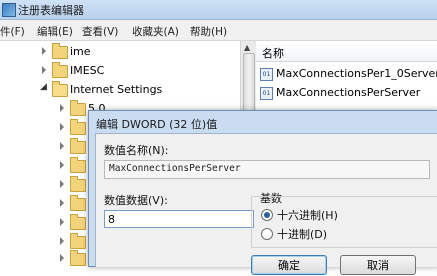  I want to click on radio-label: 十六进制(H), so click(307, 215).